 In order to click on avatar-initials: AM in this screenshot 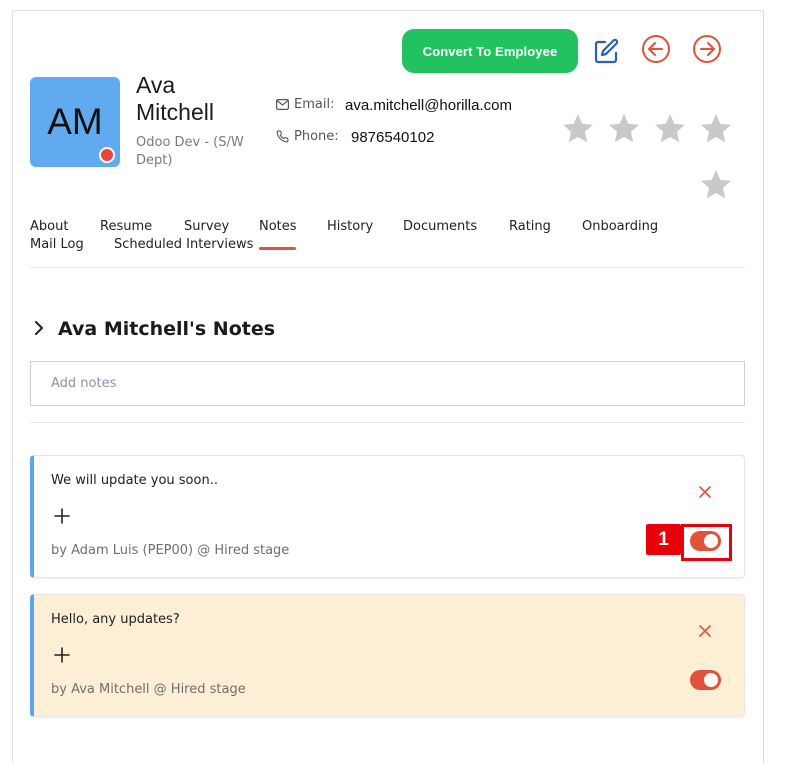, I will do `click(75, 121)`.